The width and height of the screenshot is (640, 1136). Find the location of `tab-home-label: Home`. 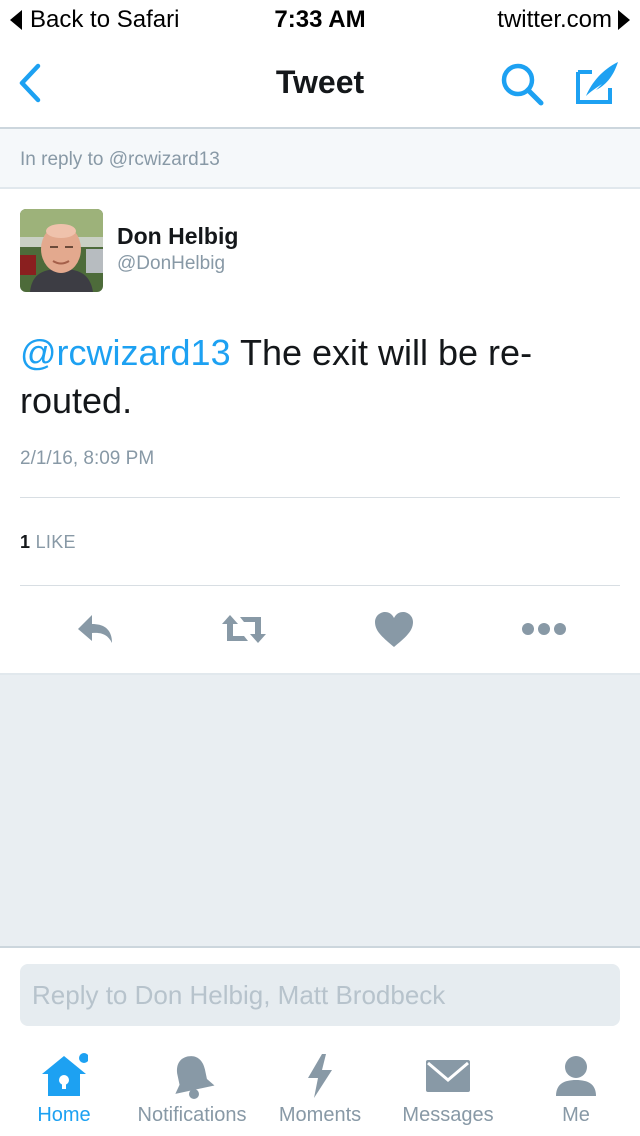

tab-home-label: Home is located at coordinates (64, 1115).